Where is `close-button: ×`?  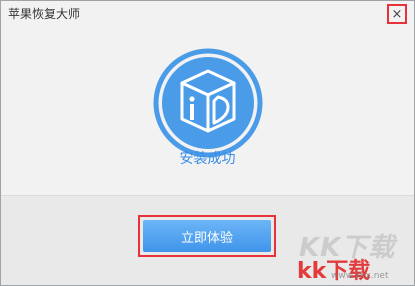 close-button: × is located at coordinates (397, 14).